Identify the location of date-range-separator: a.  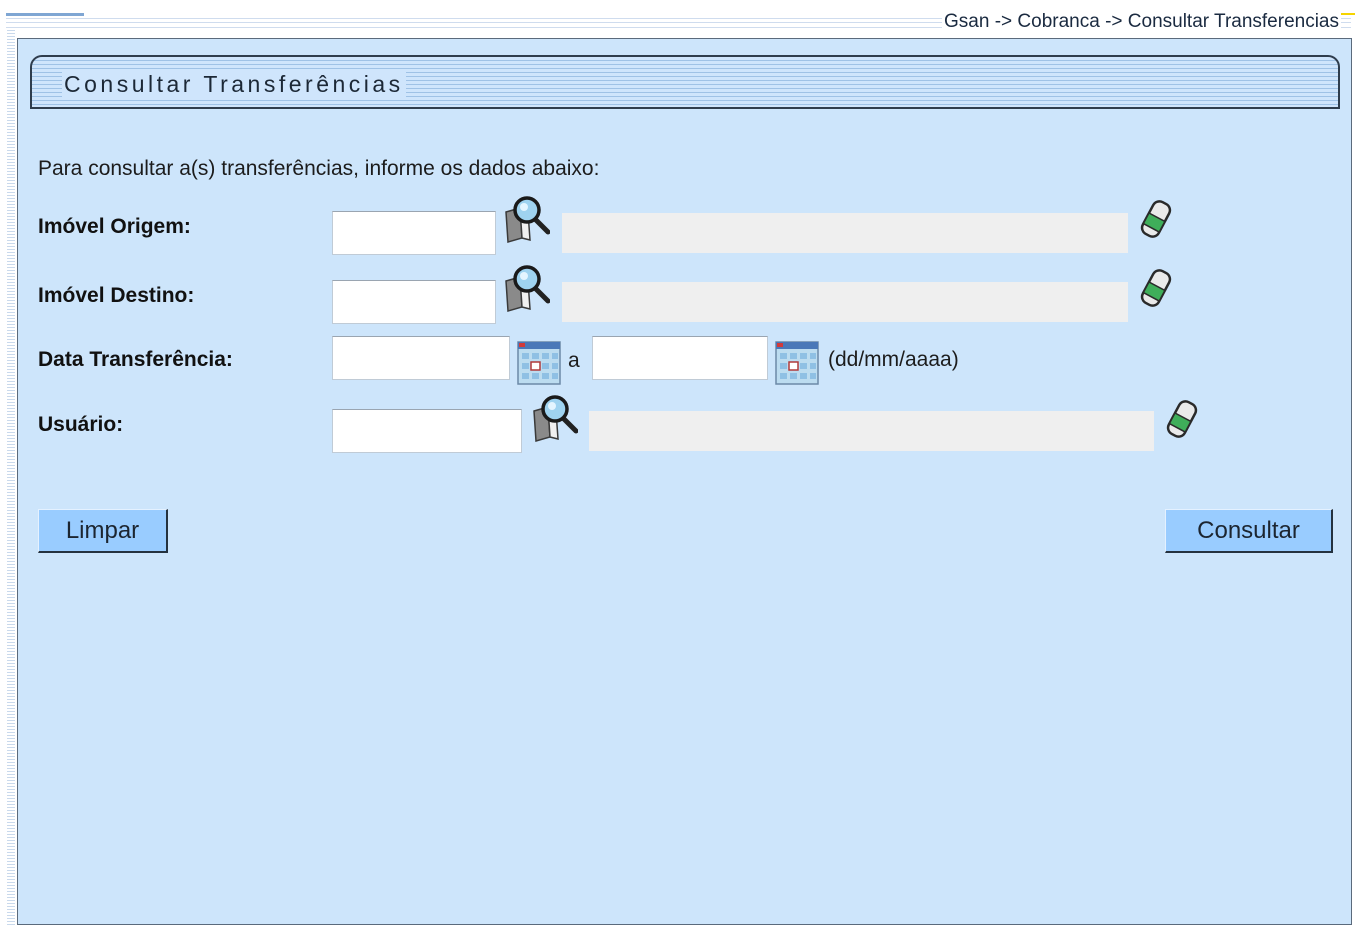
(574, 360).